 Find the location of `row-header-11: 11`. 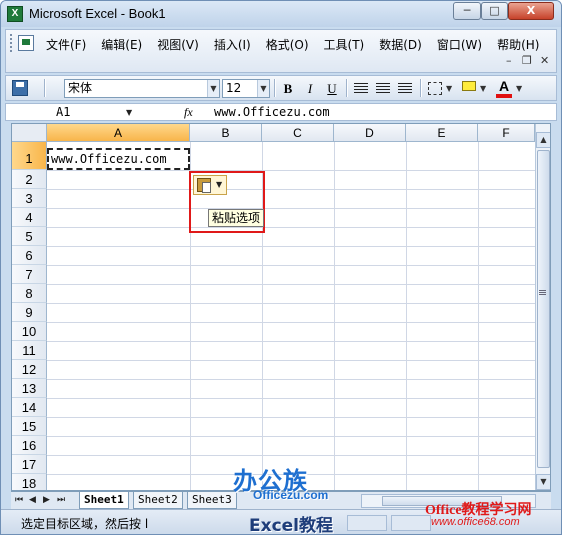

row-header-11: 11 is located at coordinates (29, 350).